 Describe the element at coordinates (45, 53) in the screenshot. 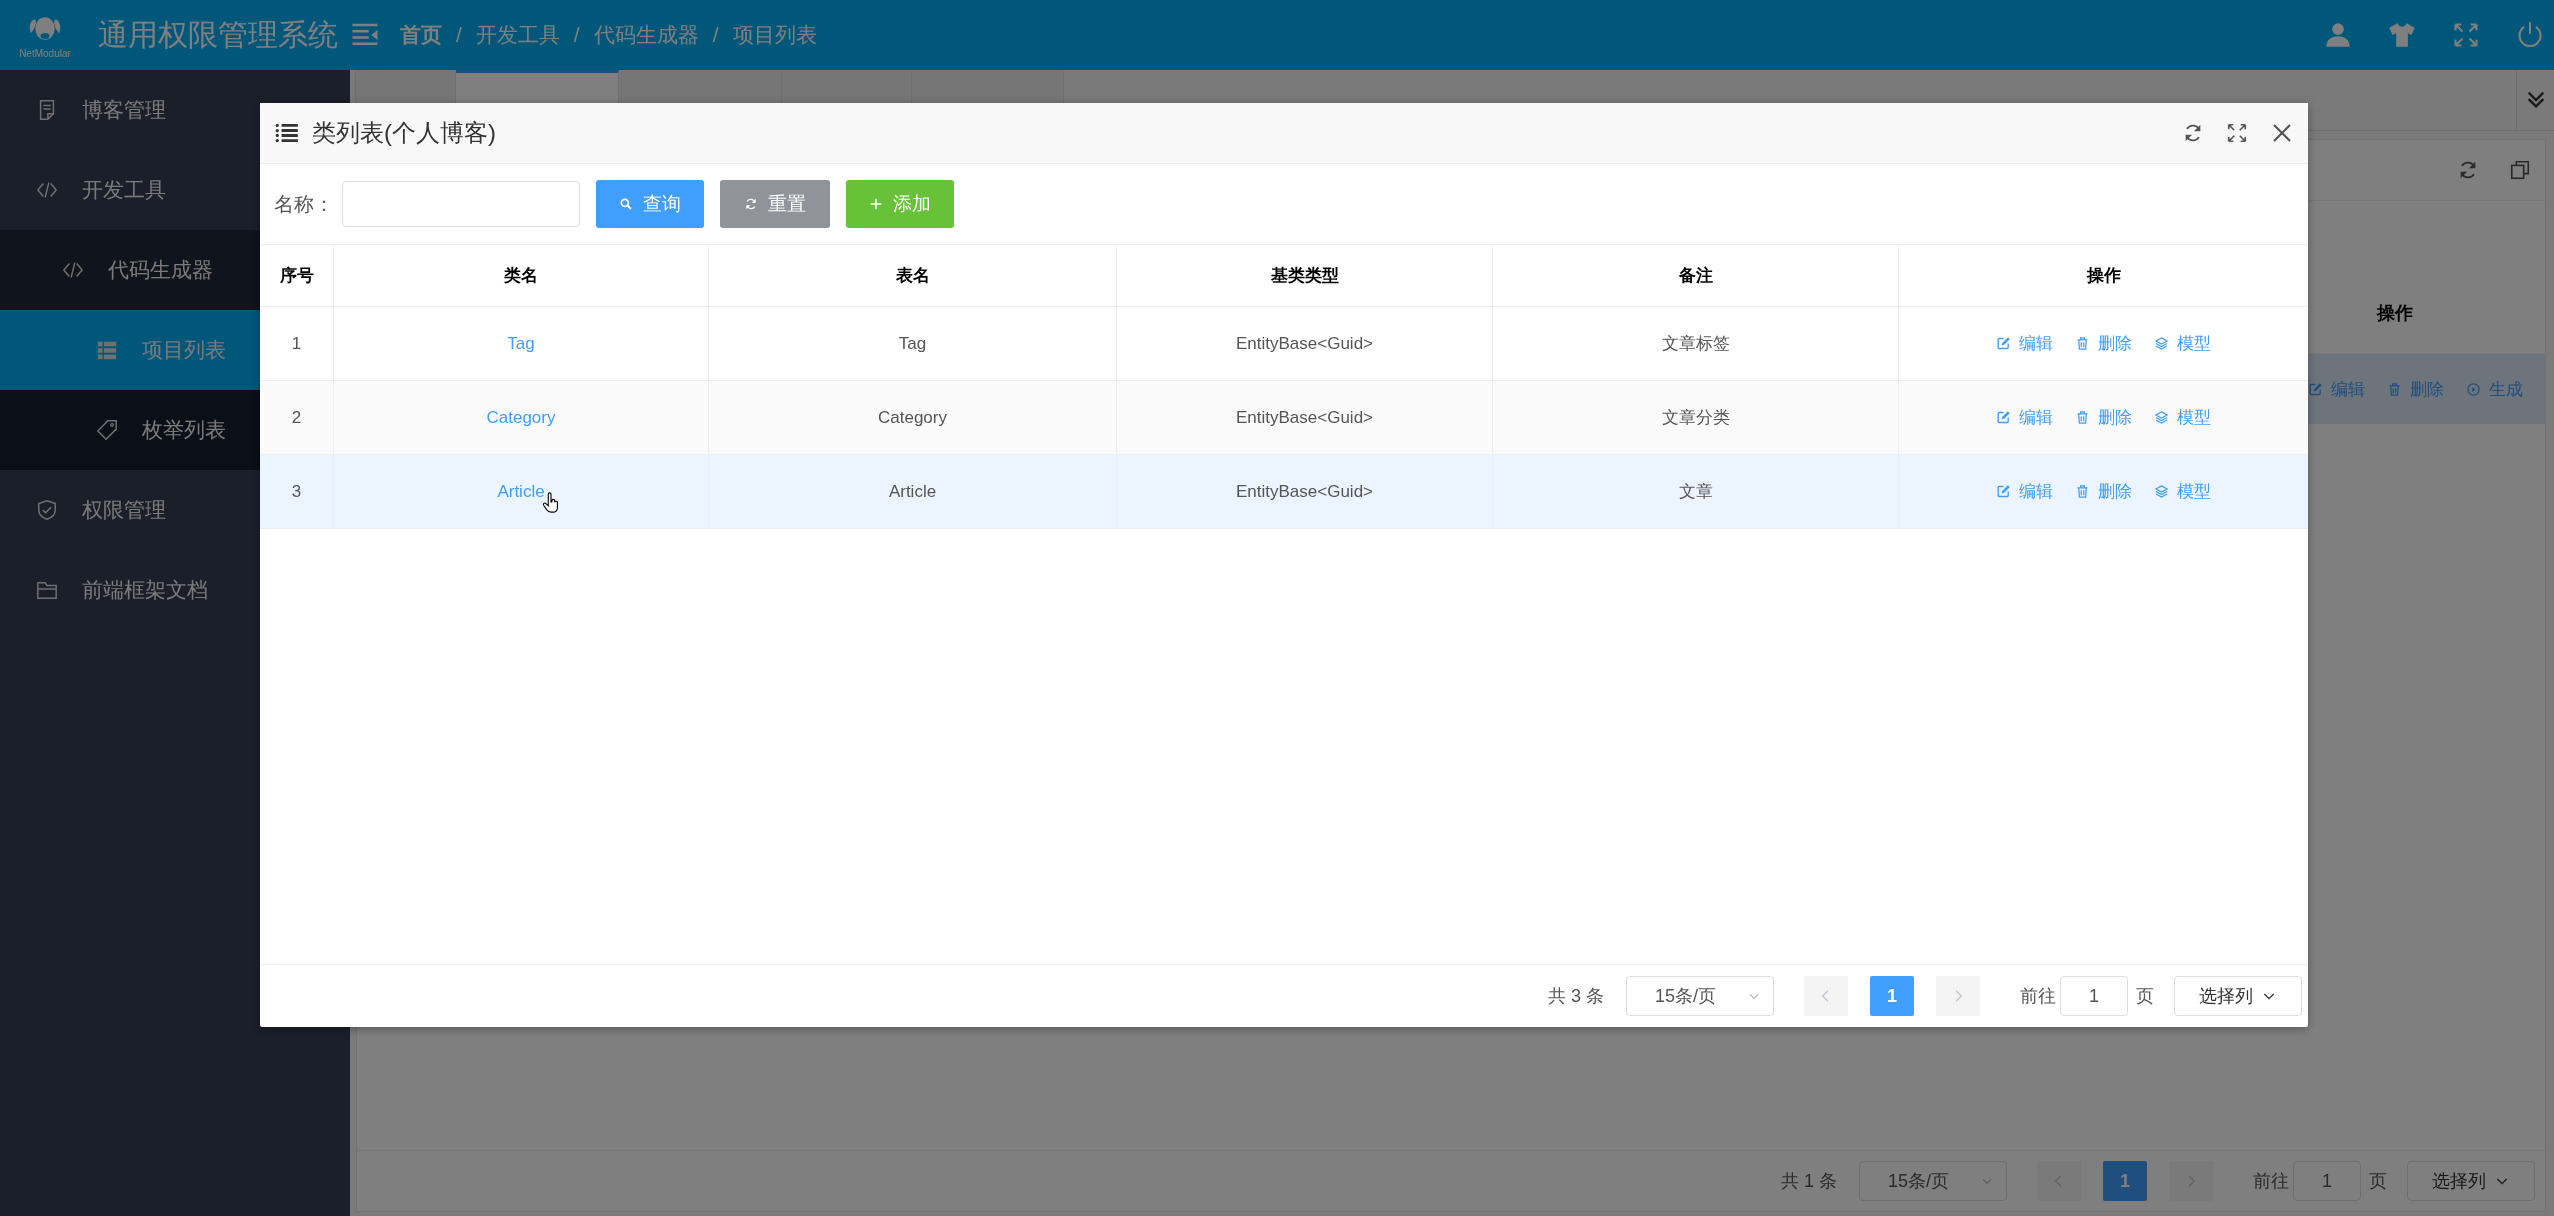

I see `logo-text: NetModular` at that location.